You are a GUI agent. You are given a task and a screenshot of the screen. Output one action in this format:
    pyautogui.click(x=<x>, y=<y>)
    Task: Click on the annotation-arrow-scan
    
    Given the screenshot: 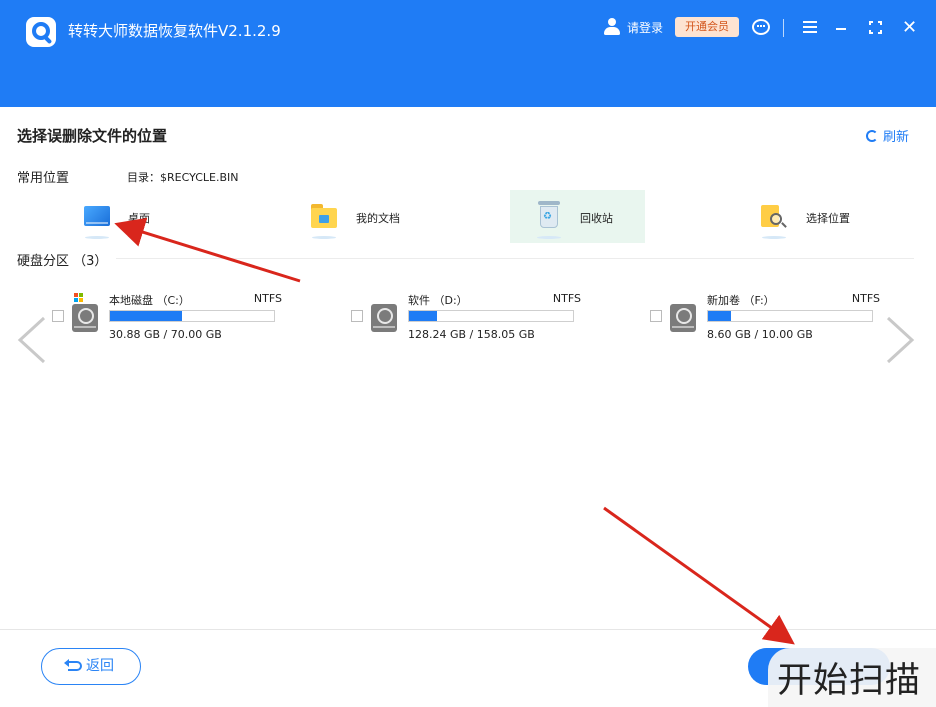 What is the action you would take?
    pyautogui.click(x=699, y=575)
    